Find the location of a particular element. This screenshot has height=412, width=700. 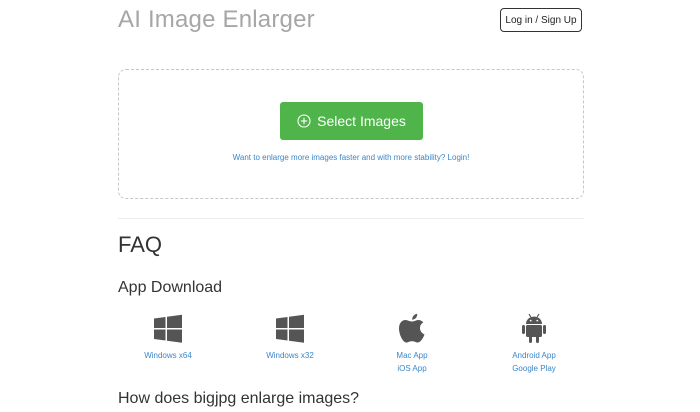

download-windows-x64: Windows x64 is located at coordinates (168, 338).